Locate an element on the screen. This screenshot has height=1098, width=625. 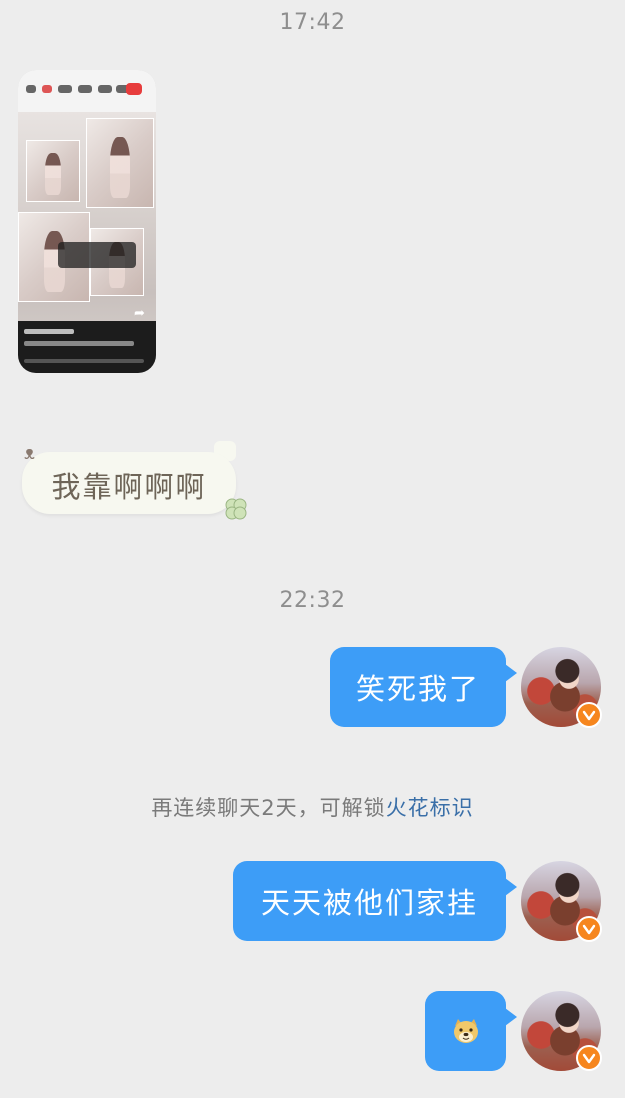
message-bubble-right: 笑死我了 is located at coordinates (418, 687).